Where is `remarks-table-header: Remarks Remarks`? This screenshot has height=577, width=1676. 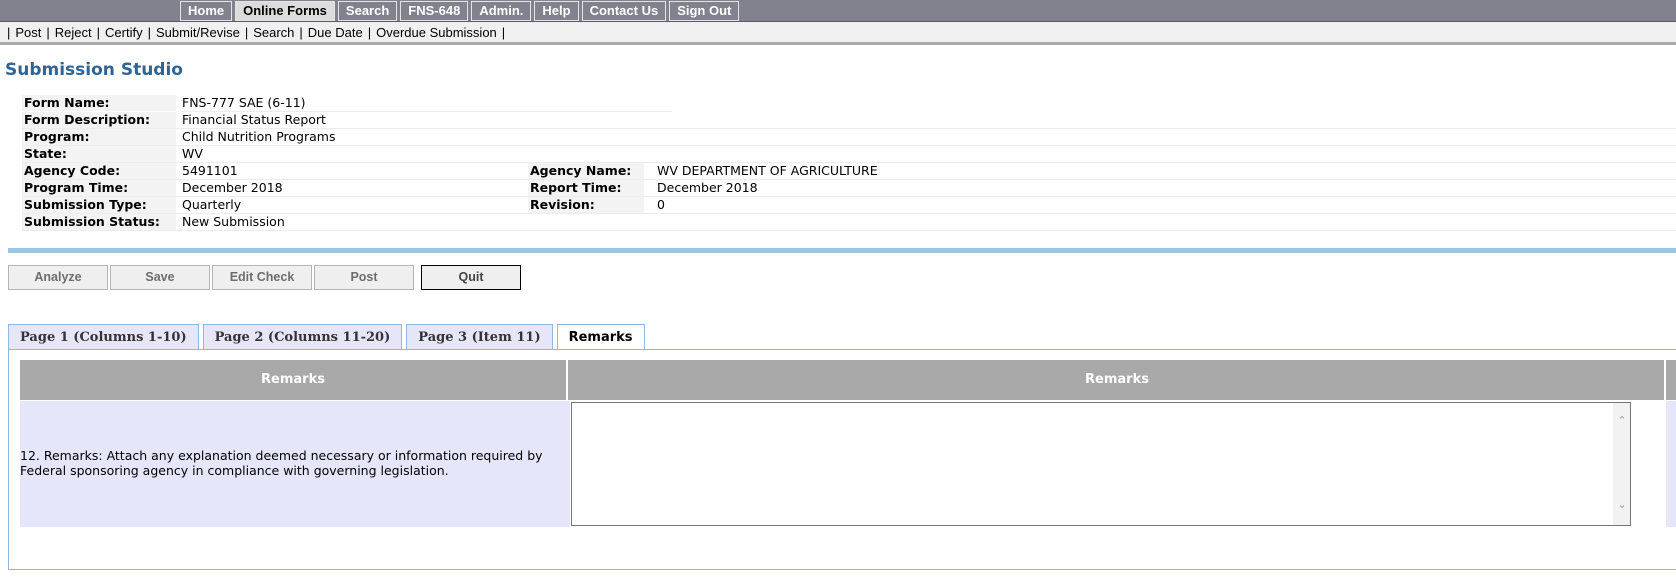
remarks-table-header: Remarks Remarks is located at coordinates (848, 380).